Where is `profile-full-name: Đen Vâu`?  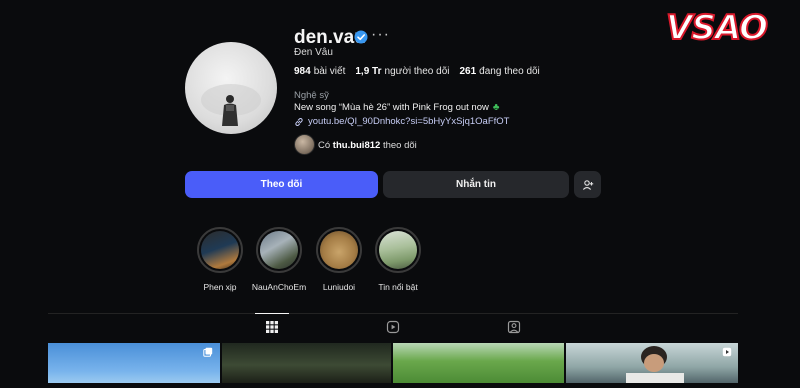 profile-full-name: Đen Vâu is located at coordinates (313, 52).